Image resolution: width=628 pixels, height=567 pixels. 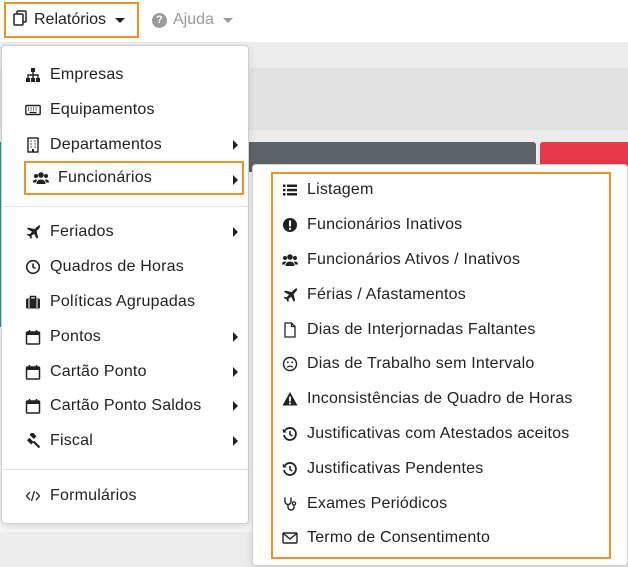 I want to click on submenu-item-ferias-afastamentos: Férias / Afastamentos, so click(x=451, y=295).